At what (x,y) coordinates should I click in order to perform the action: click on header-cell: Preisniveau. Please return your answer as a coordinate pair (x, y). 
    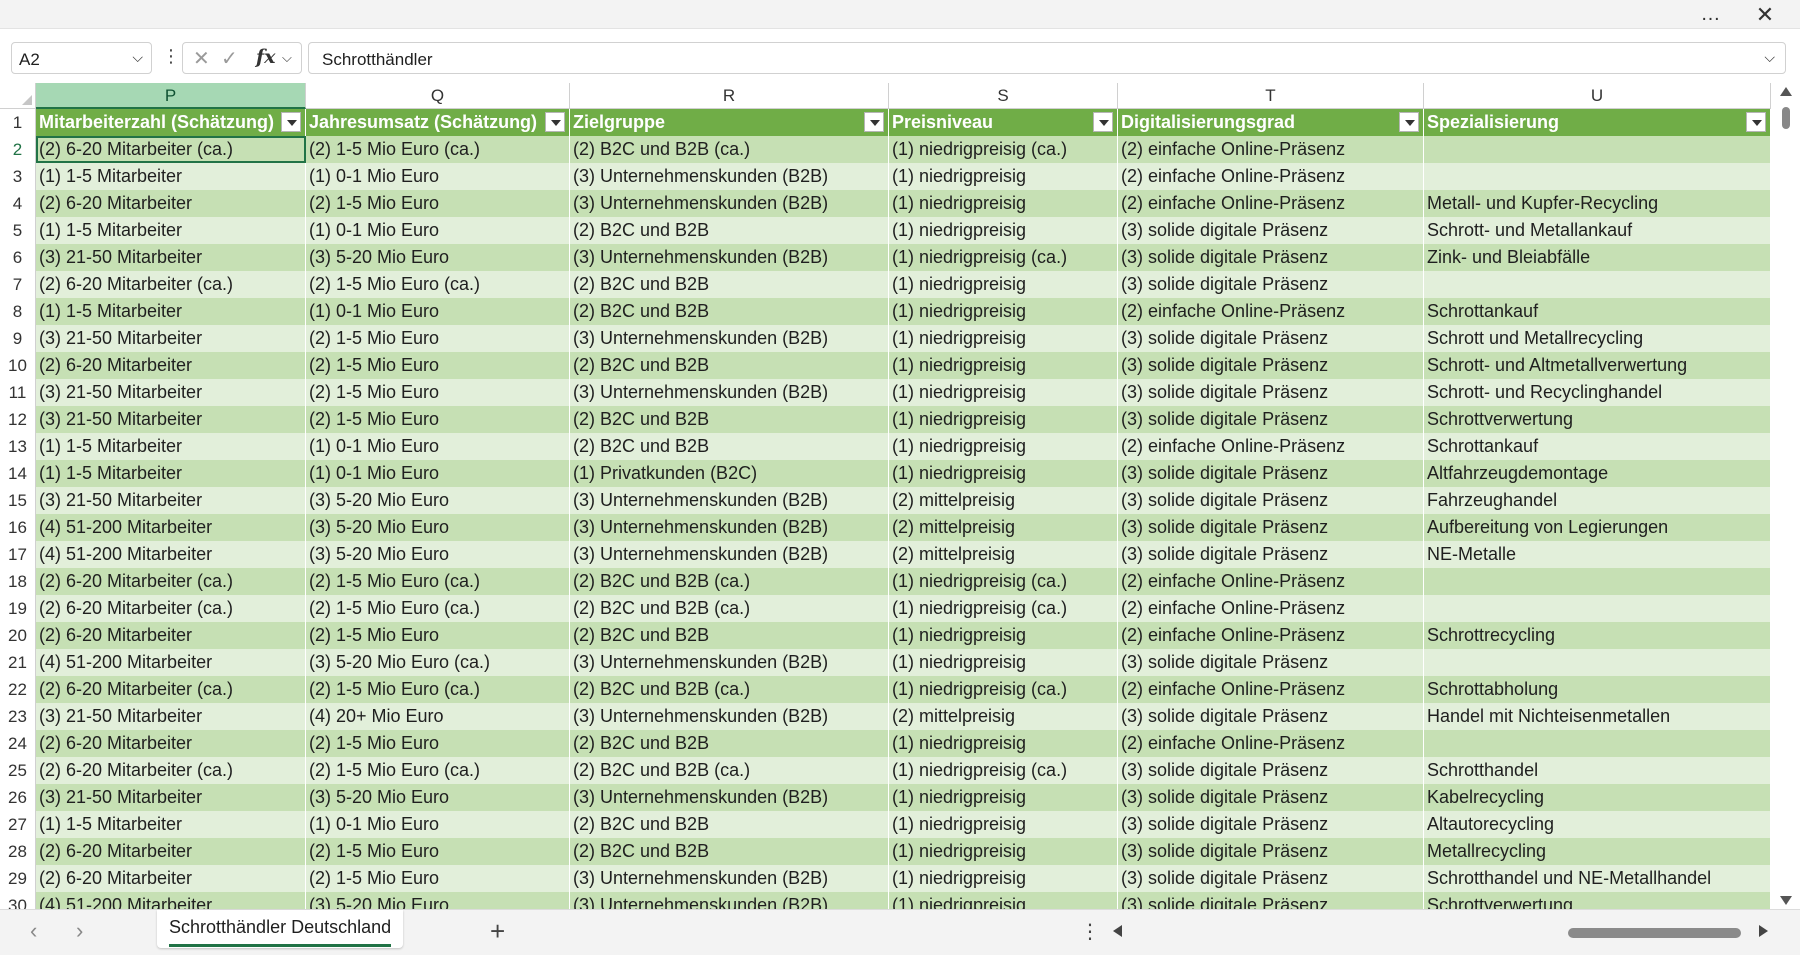
    Looking at the image, I should click on (1003, 122).